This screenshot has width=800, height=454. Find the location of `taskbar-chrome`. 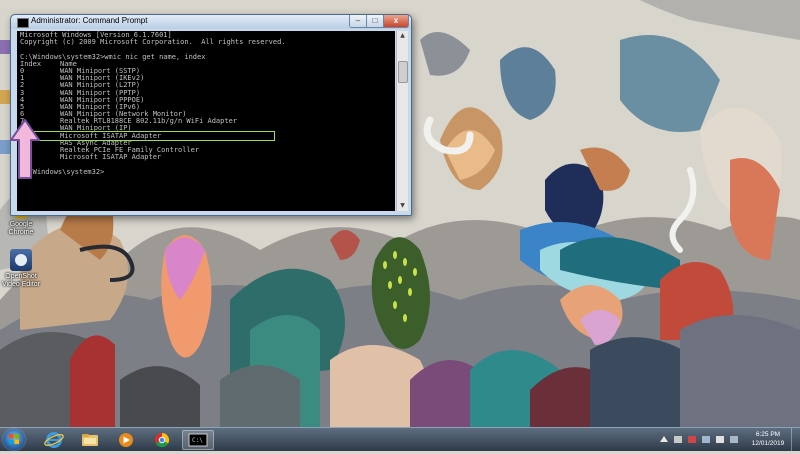

taskbar-chrome is located at coordinates (162, 440).